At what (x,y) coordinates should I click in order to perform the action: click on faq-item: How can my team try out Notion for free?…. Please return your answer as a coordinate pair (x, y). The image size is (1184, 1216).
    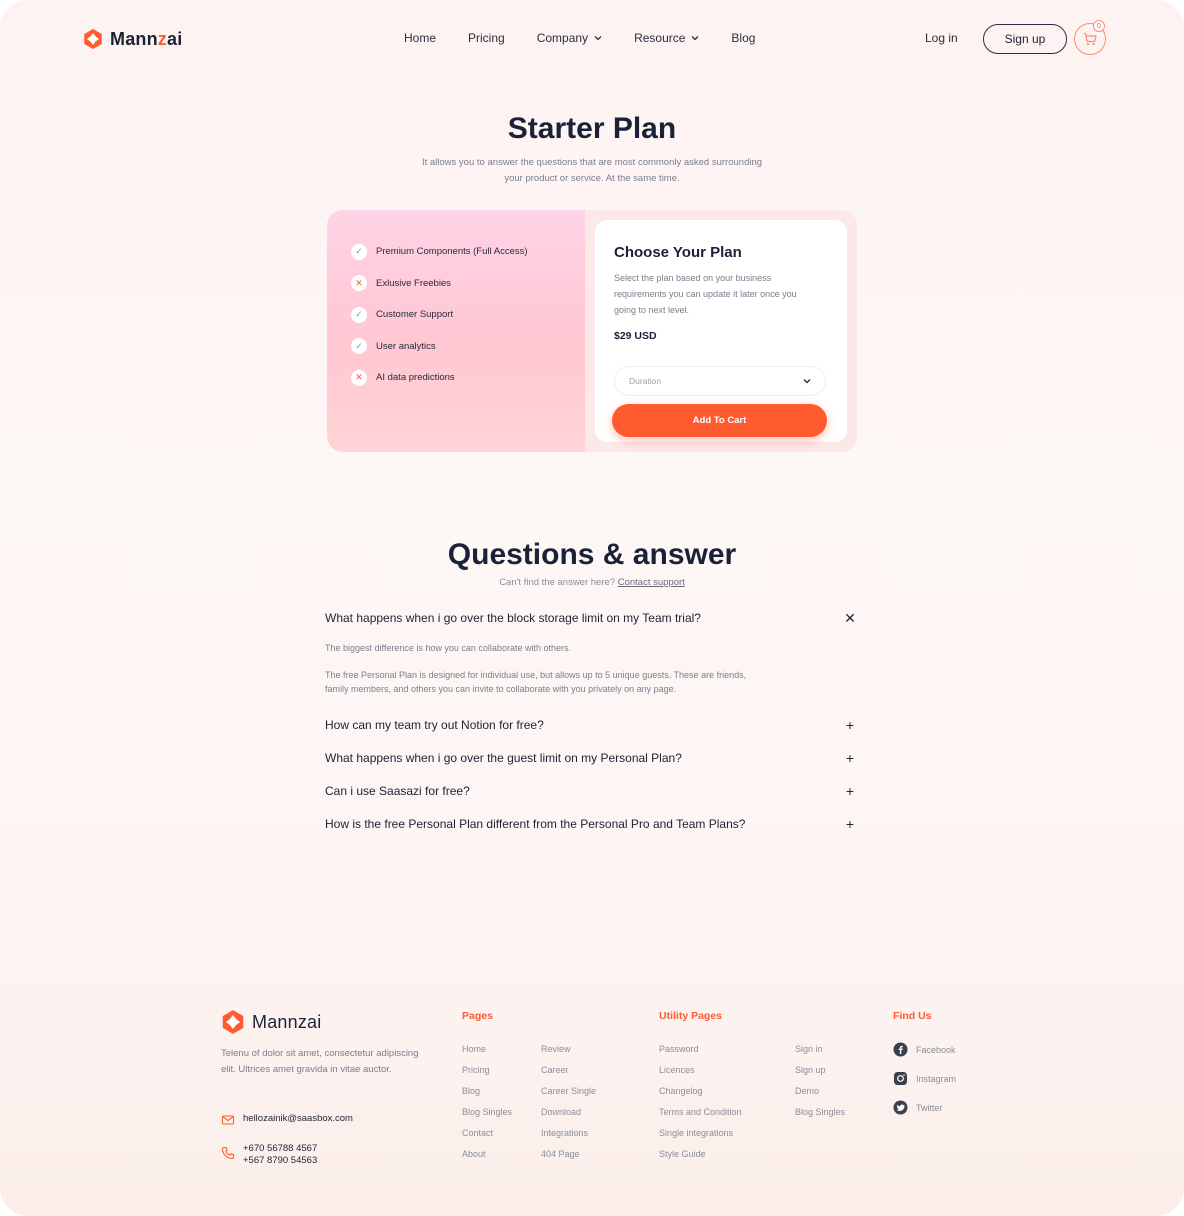
    Looking at the image, I should click on (591, 725).